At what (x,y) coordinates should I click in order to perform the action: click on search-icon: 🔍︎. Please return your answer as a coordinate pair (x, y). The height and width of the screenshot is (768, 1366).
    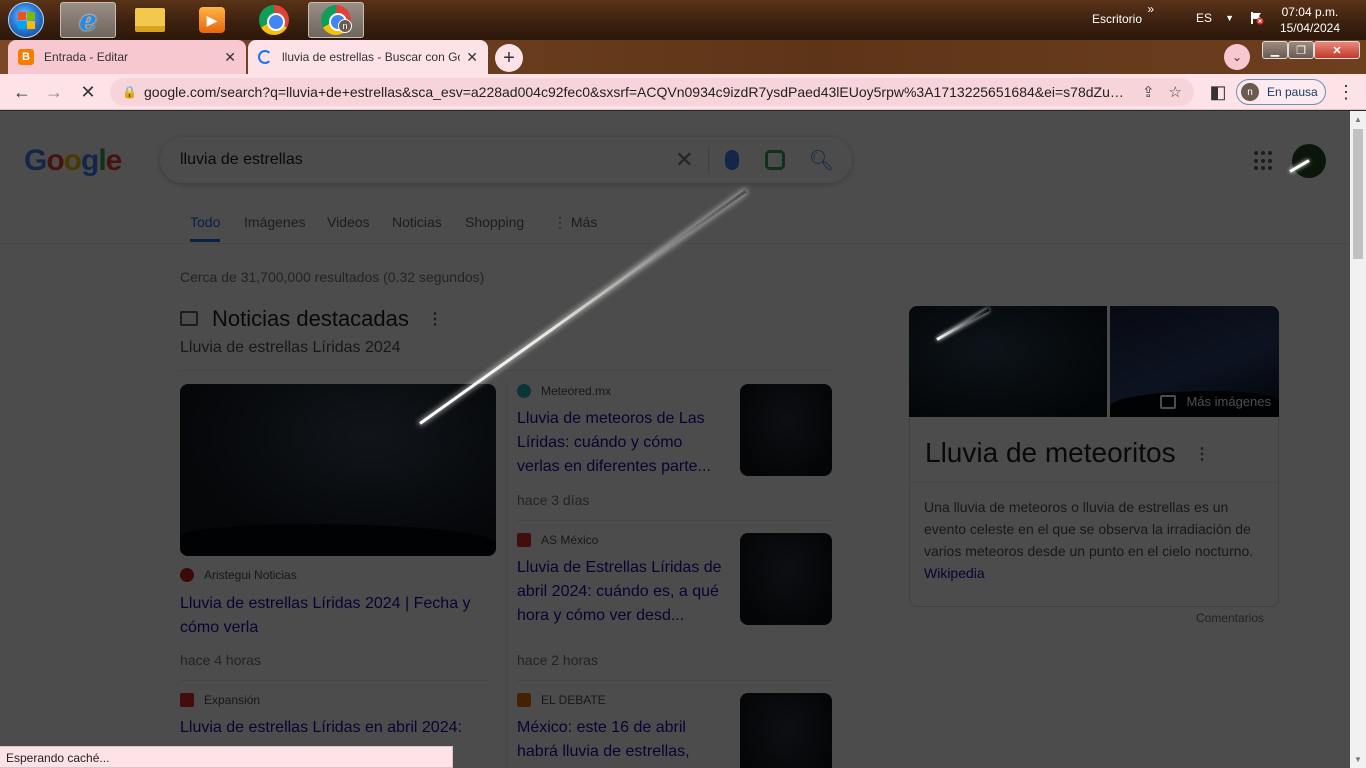
    Looking at the image, I should click on (821, 160).